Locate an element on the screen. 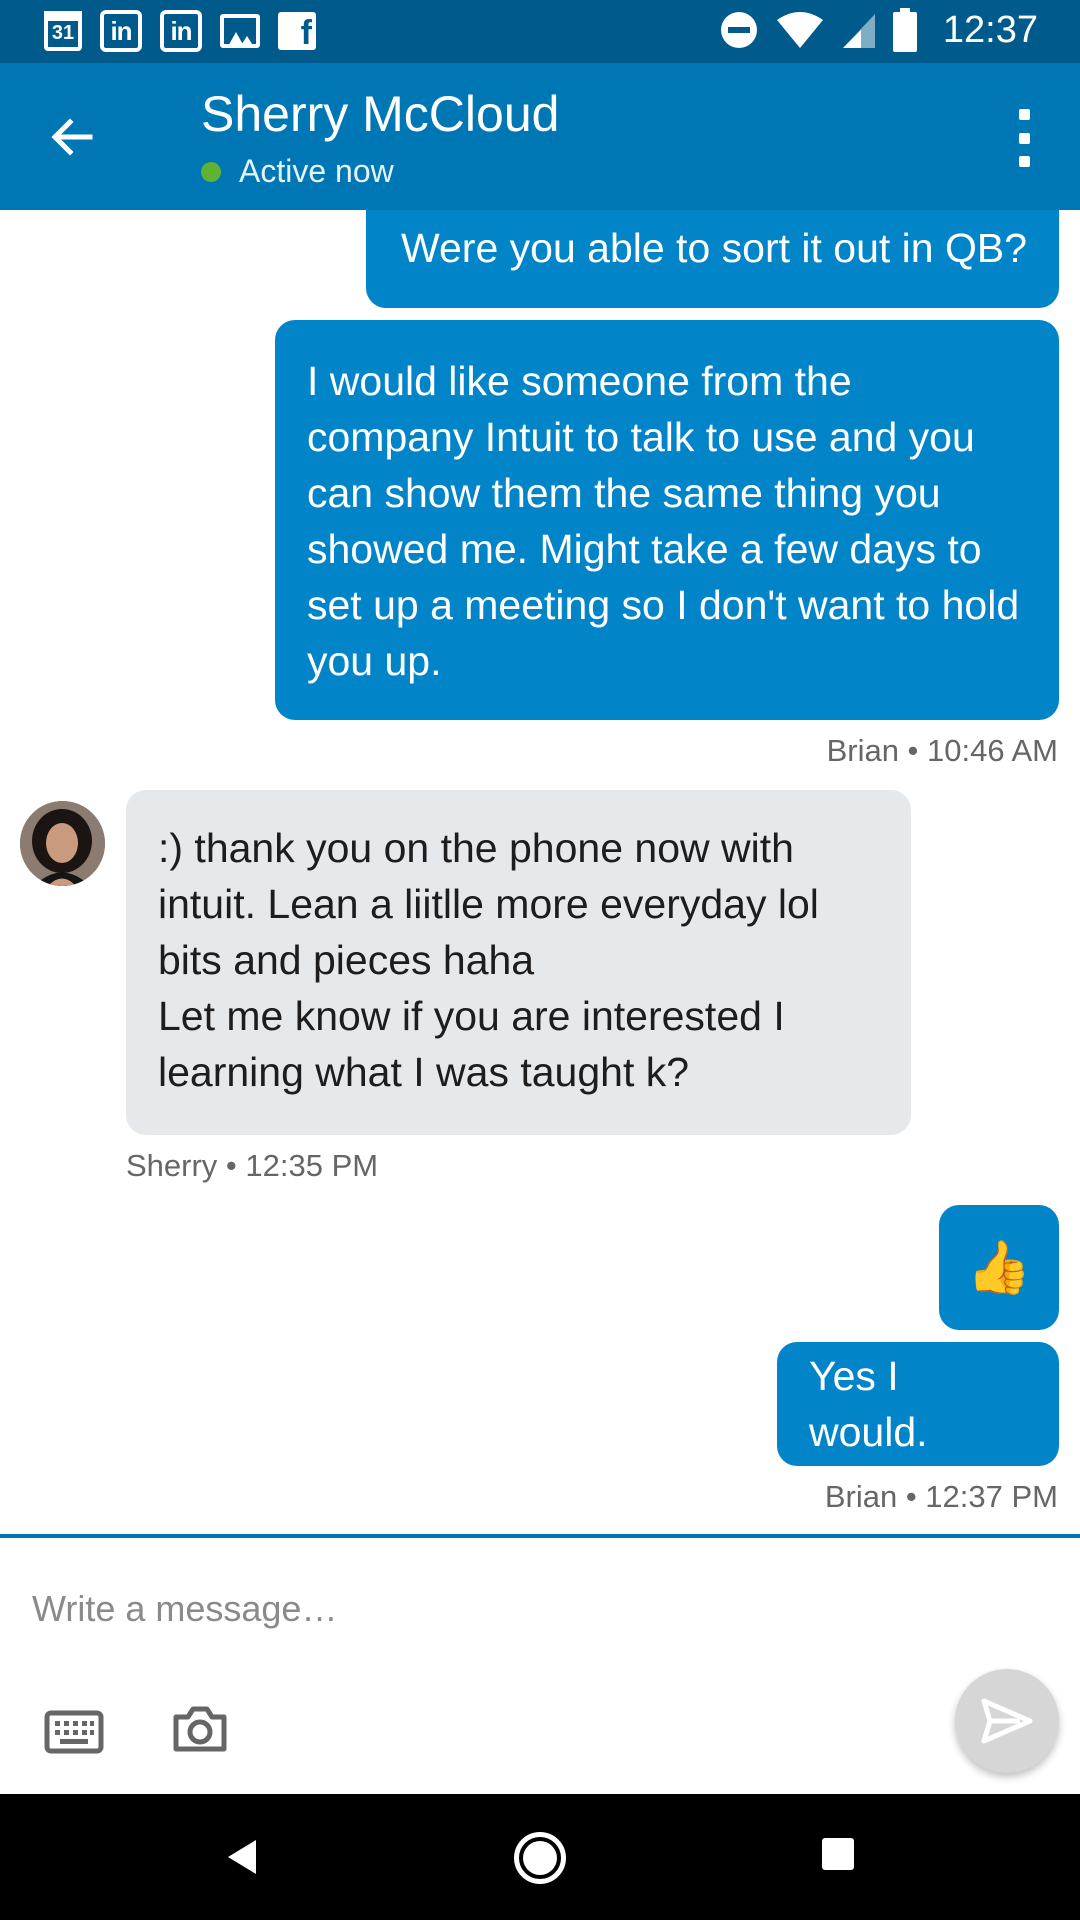 Image resolution: width=1080 pixels, height=1920 pixels. avatar-photo is located at coordinates (62, 843).